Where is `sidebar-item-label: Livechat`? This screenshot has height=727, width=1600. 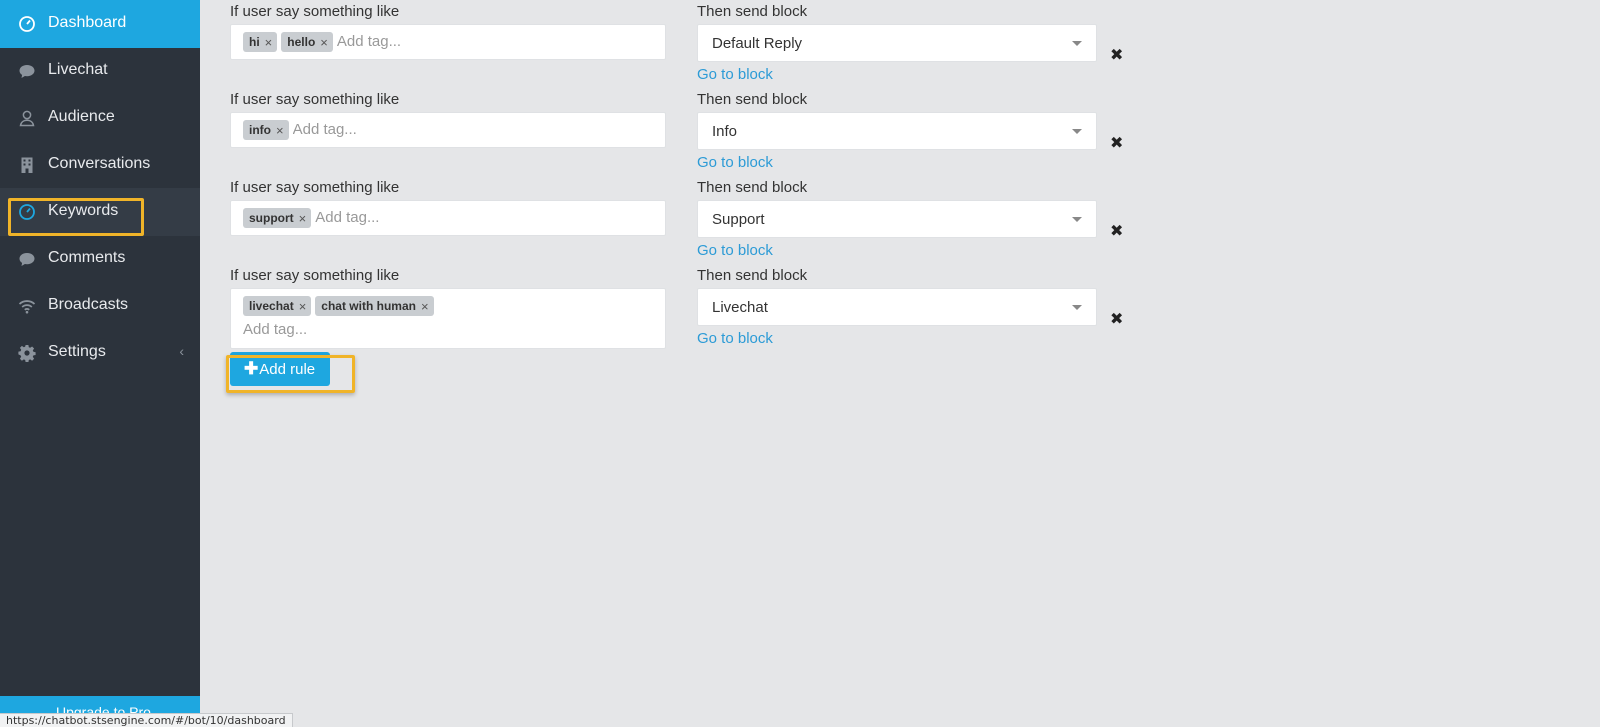 sidebar-item-label: Livechat is located at coordinates (78, 69).